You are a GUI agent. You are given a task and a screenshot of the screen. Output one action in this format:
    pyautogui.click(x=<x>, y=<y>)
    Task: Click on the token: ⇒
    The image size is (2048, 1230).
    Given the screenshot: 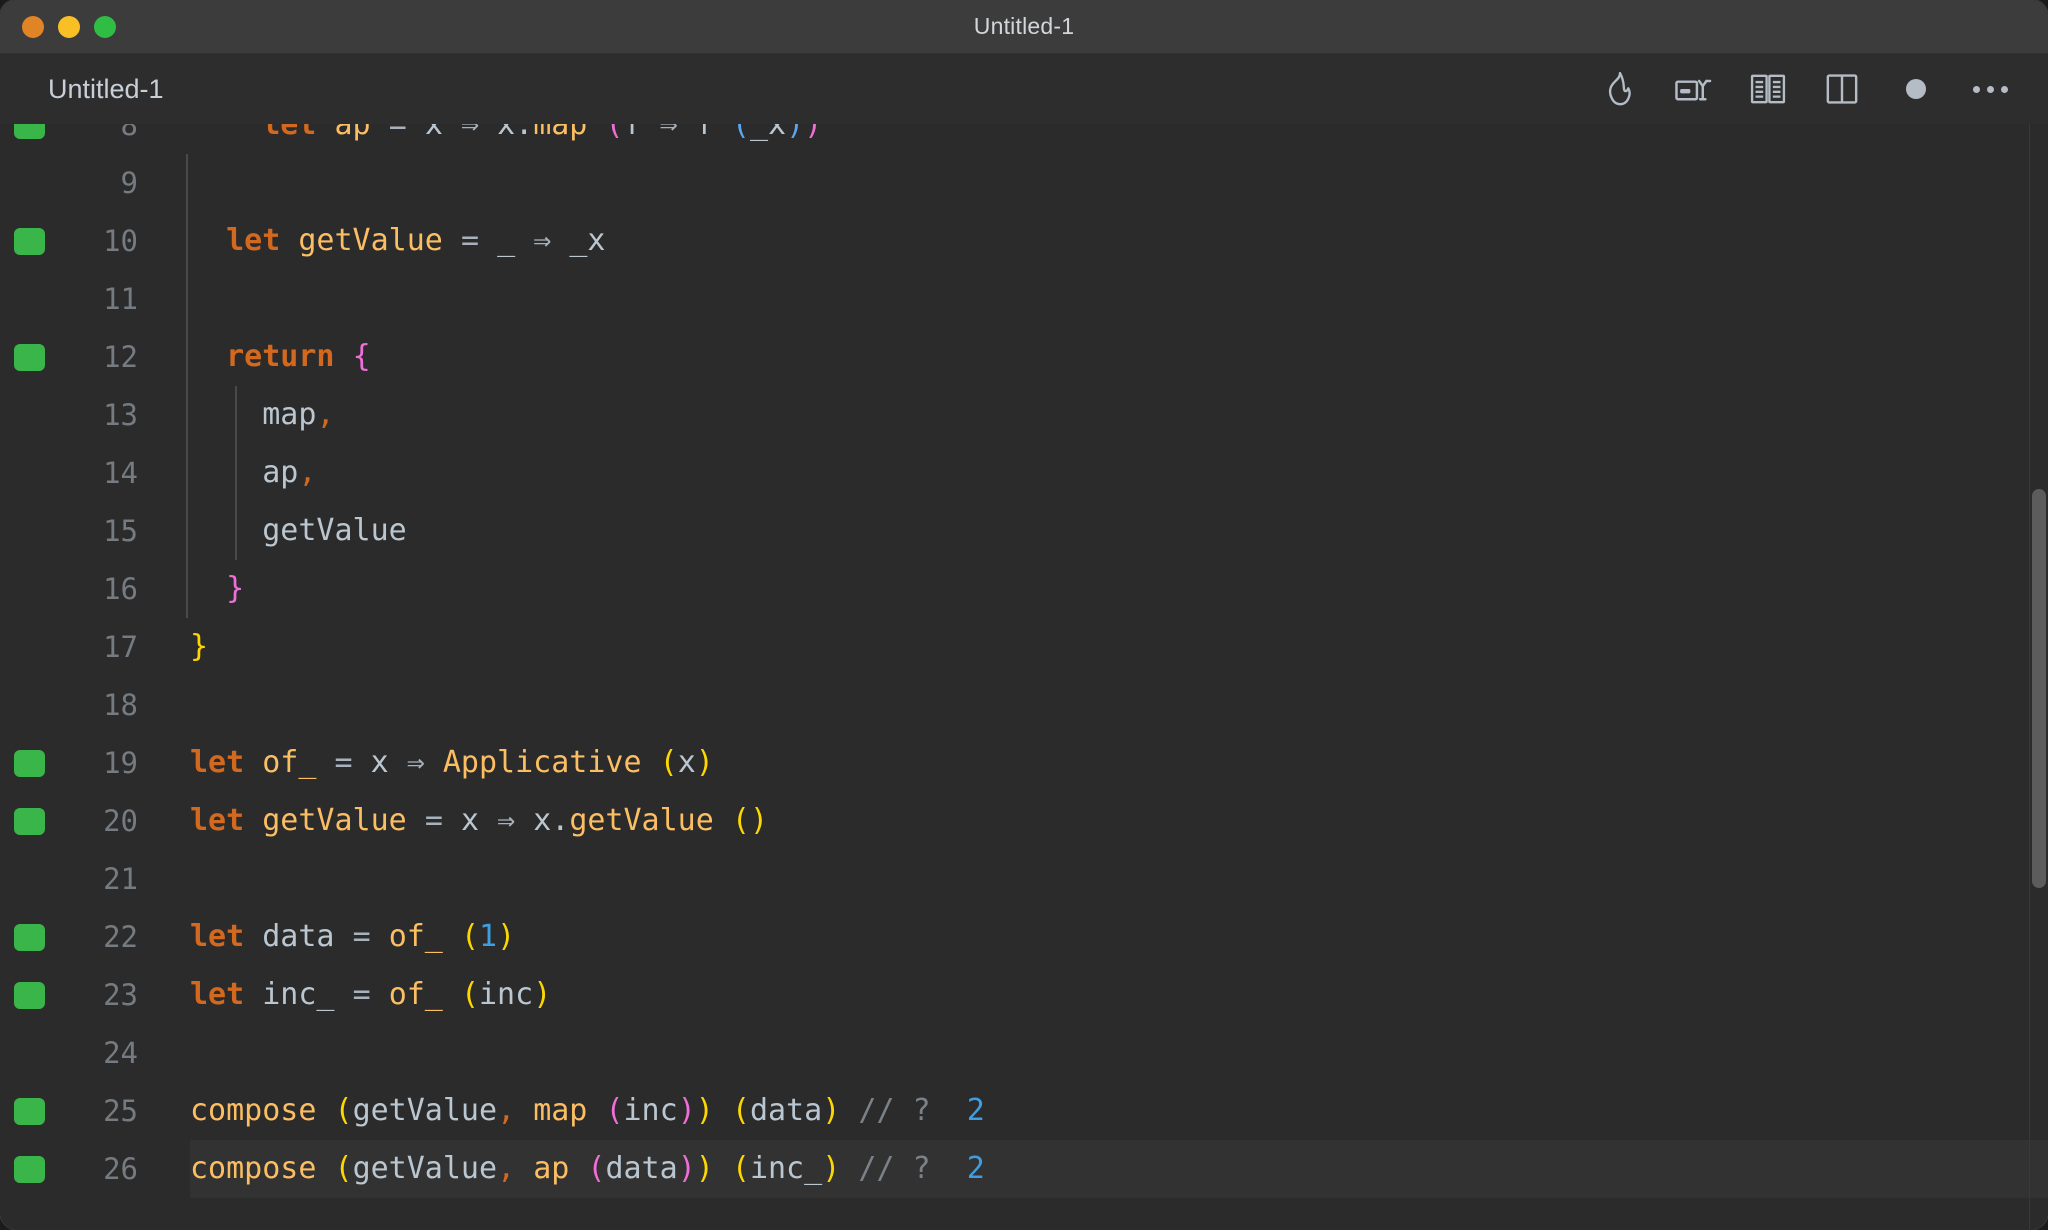 What is the action you would take?
    pyautogui.click(x=506, y=820)
    